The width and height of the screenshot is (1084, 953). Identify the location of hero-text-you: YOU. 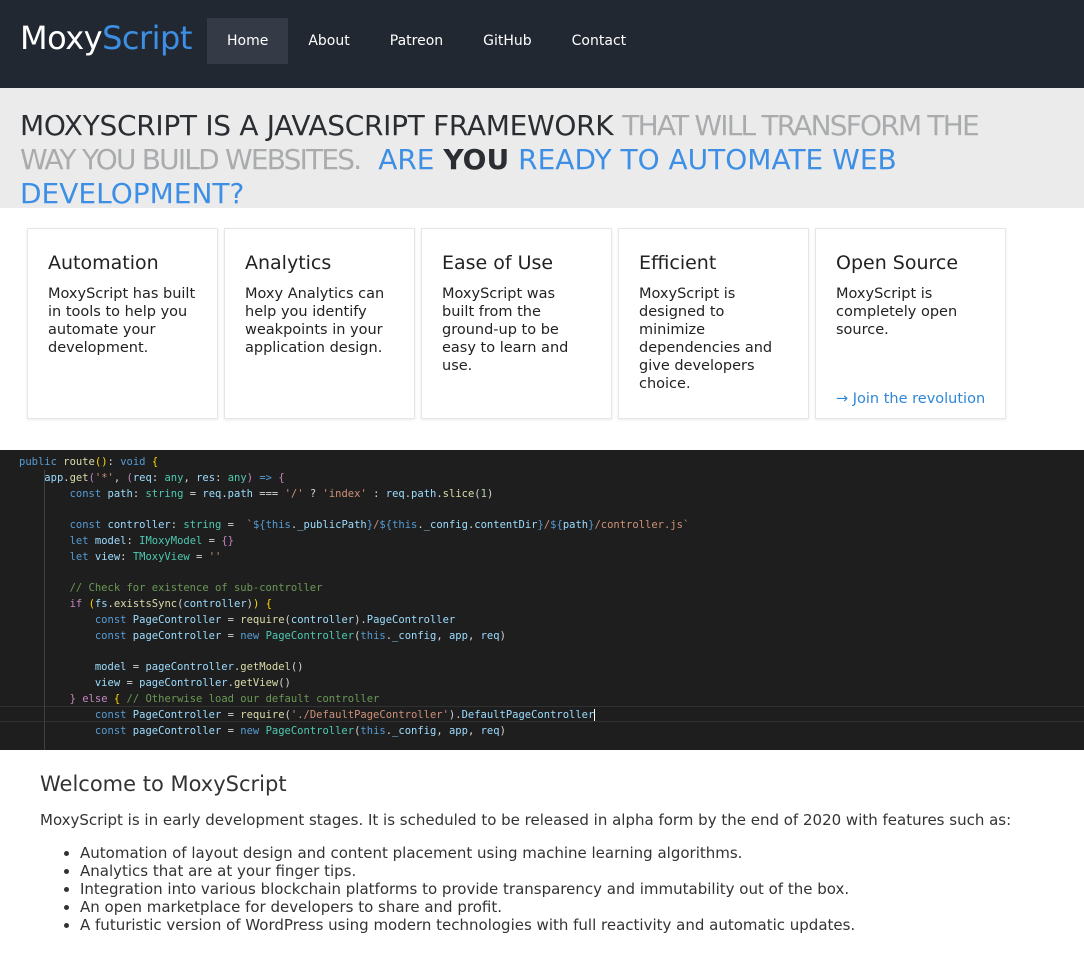
(476, 159).